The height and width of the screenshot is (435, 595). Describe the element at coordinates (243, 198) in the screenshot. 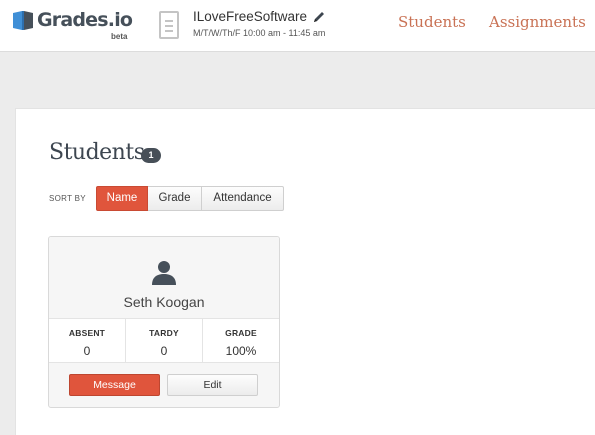

I see `sort-by-attendance-button: Attendance` at that location.